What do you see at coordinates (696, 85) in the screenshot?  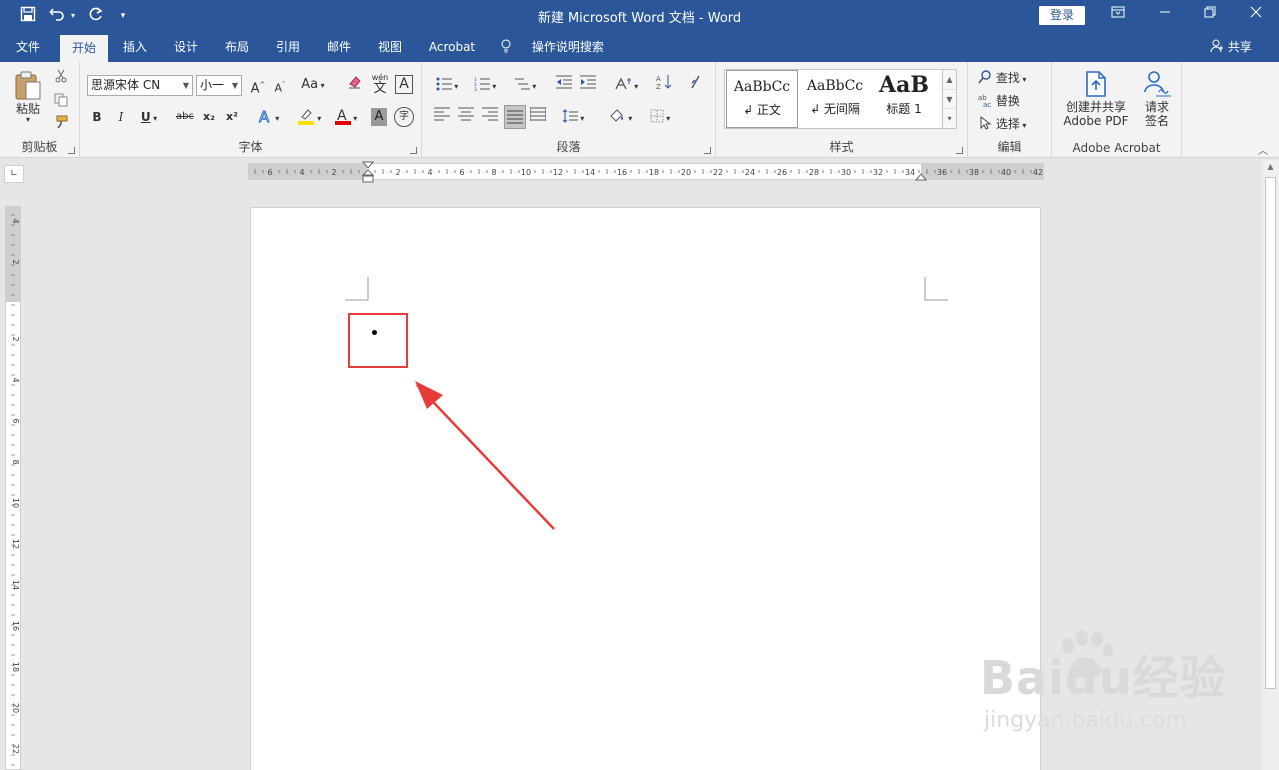 I see `show-marks-icon` at bounding box center [696, 85].